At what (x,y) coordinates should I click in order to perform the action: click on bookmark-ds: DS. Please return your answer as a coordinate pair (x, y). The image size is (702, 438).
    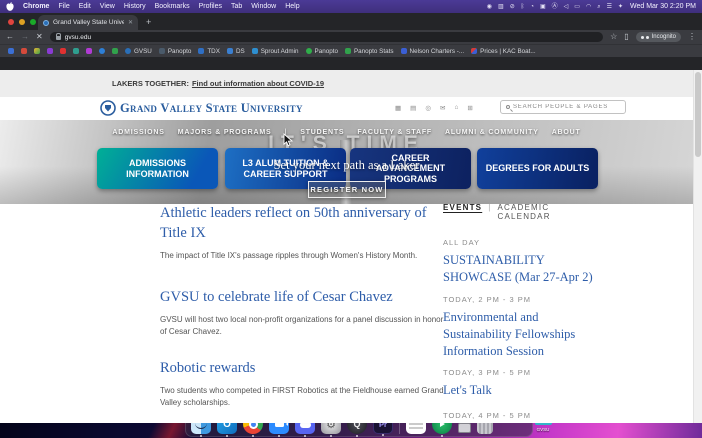
    Looking at the image, I should click on (235, 51).